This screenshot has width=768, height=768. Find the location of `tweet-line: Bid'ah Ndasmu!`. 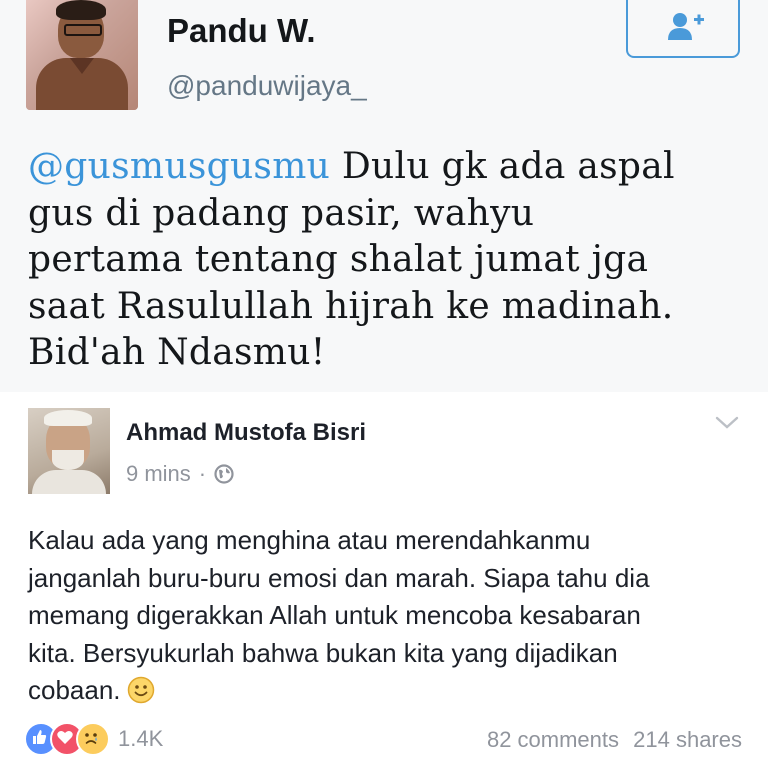

tweet-line: Bid'ah Ndasmu! is located at coordinates (177, 352).